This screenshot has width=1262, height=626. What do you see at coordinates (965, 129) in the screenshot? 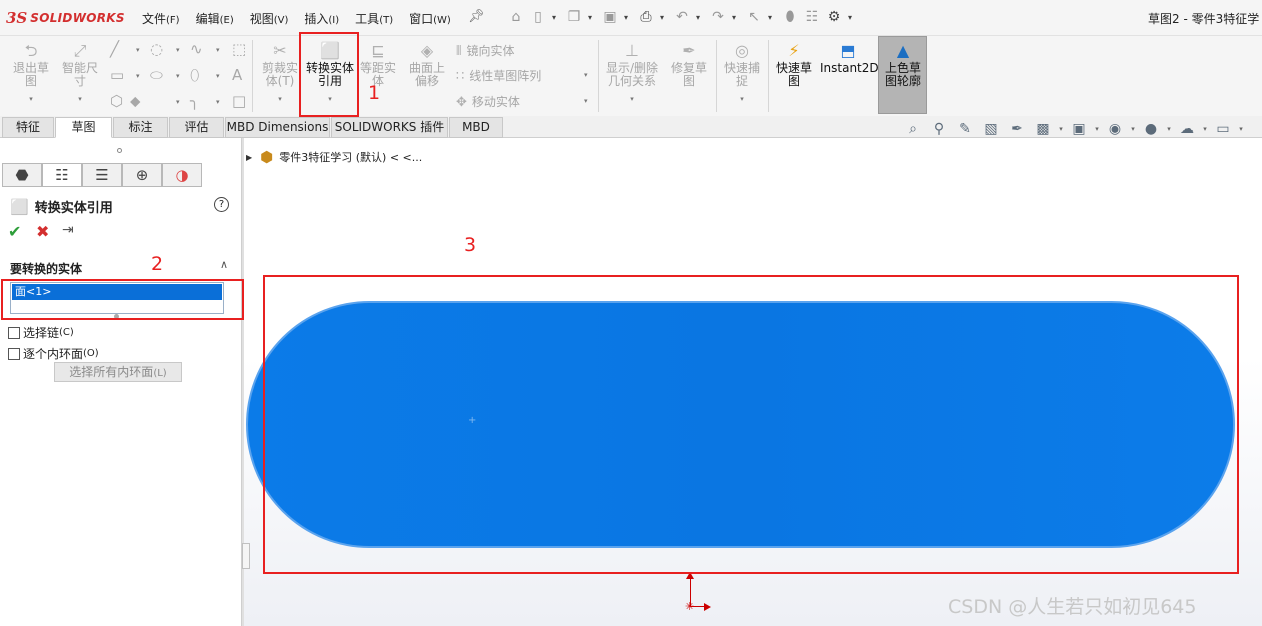
I see `previous-view-icon: ✎` at bounding box center [965, 129].